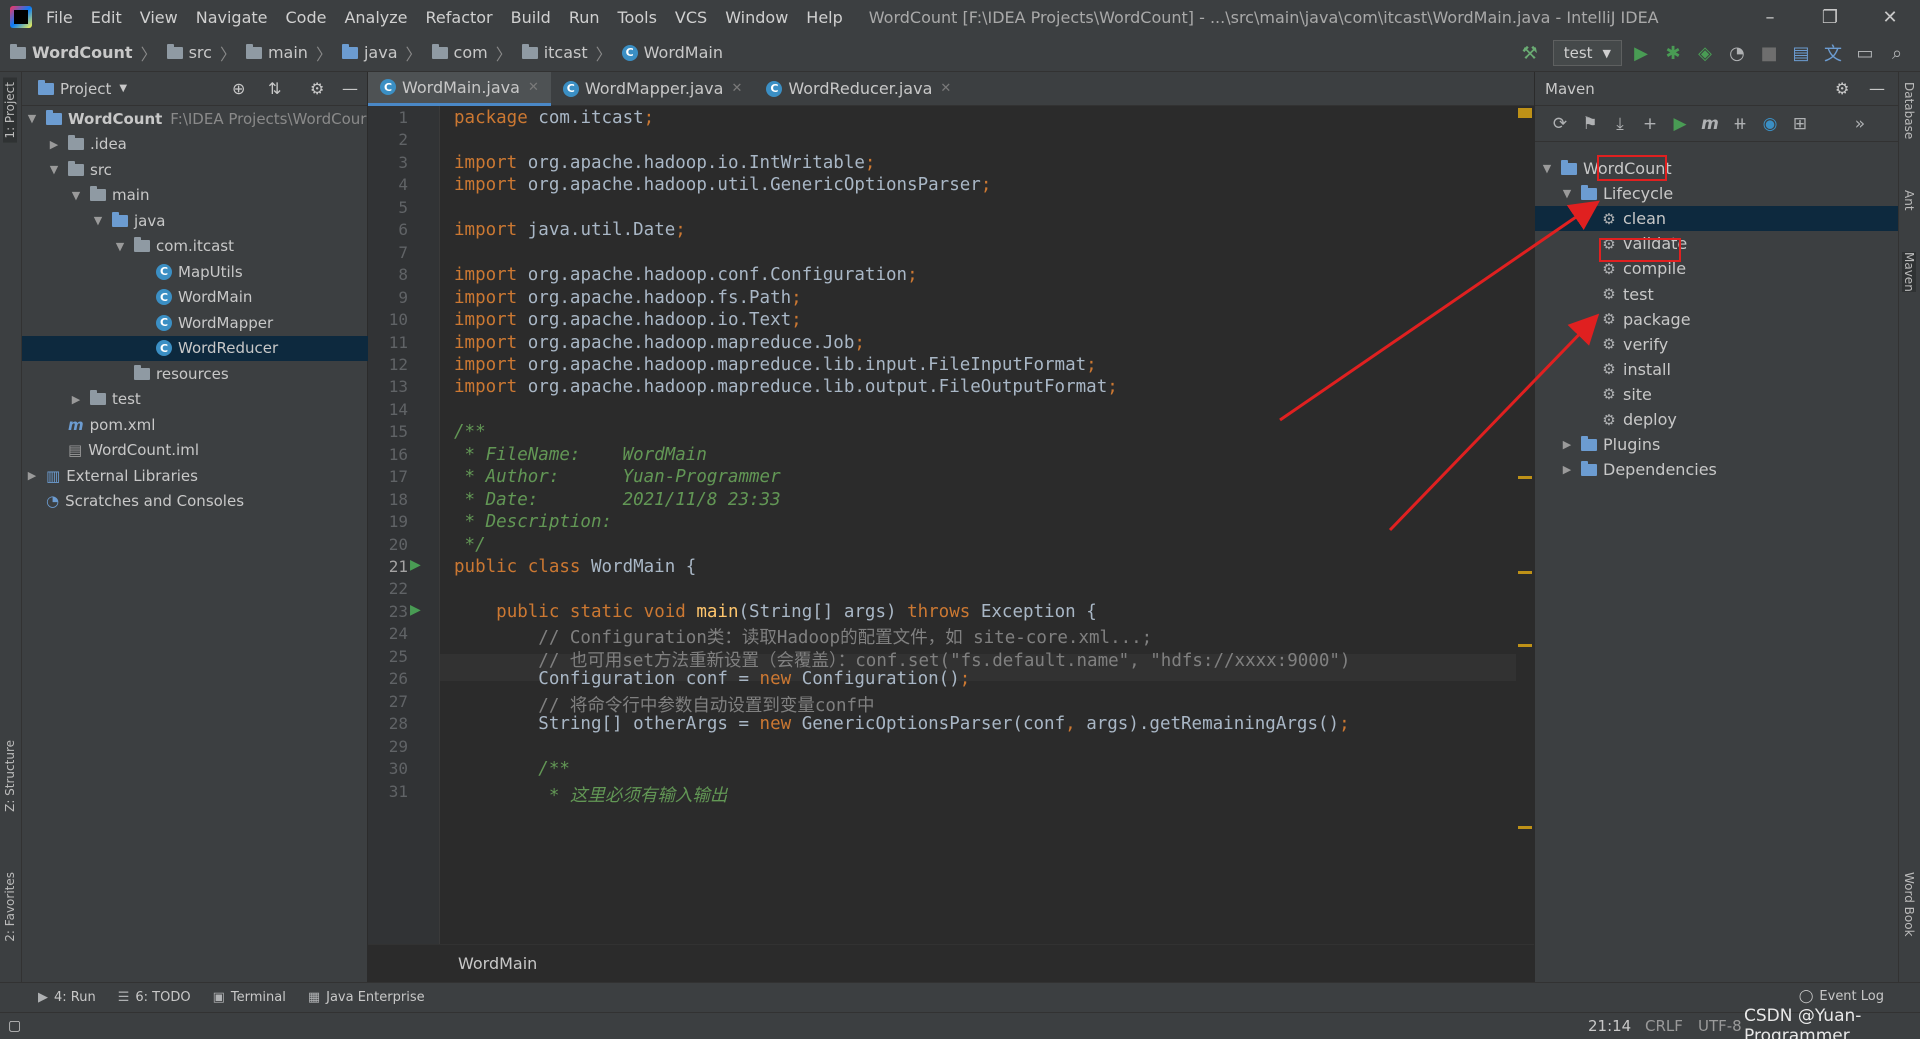 Image resolution: width=1920 pixels, height=1039 pixels. I want to click on project-tree-node: m pom.xml, so click(195, 424).